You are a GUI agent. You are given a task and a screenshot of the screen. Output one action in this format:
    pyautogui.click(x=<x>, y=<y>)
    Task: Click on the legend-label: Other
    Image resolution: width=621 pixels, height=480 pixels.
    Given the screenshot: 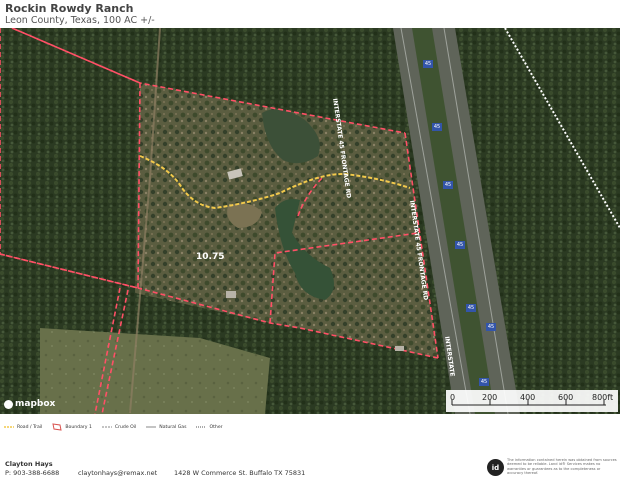 What is the action you would take?
    pyautogui.click(x=216, y=427)
    